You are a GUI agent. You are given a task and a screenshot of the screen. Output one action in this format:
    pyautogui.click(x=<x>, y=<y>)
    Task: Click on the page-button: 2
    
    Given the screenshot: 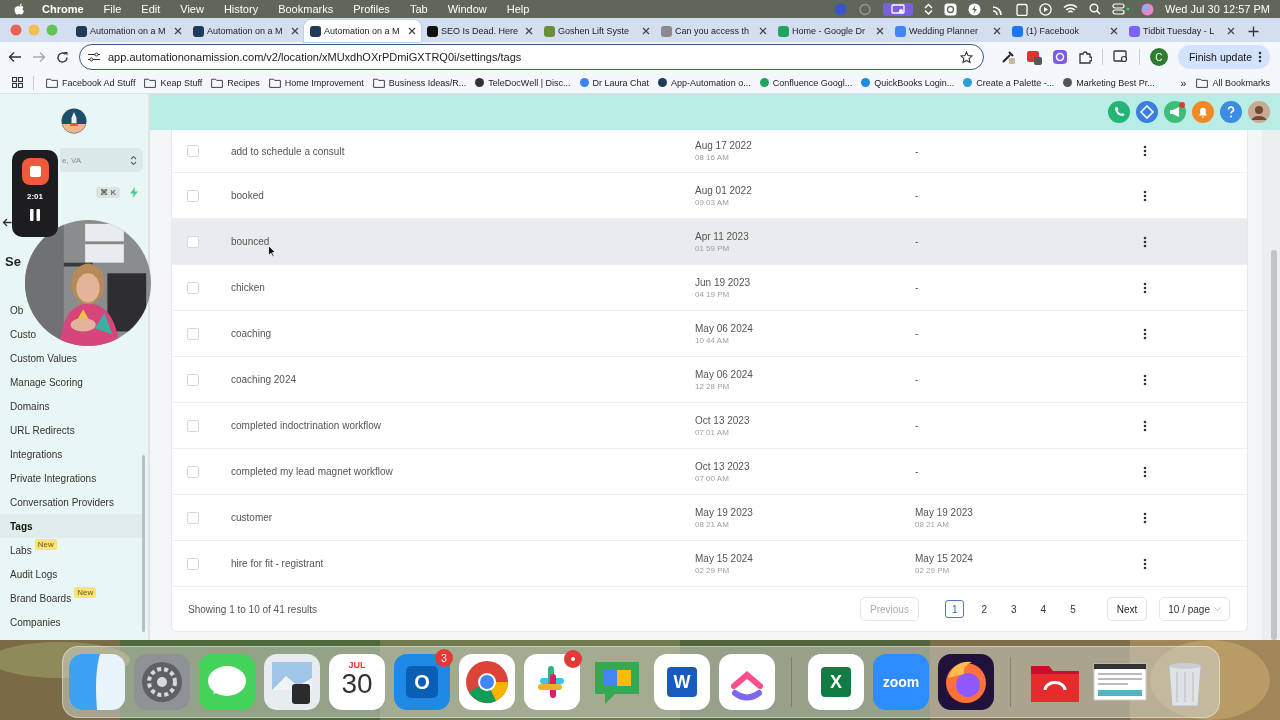 What is the action you would take?
    pyautogui.click(x=984, y=609)
    